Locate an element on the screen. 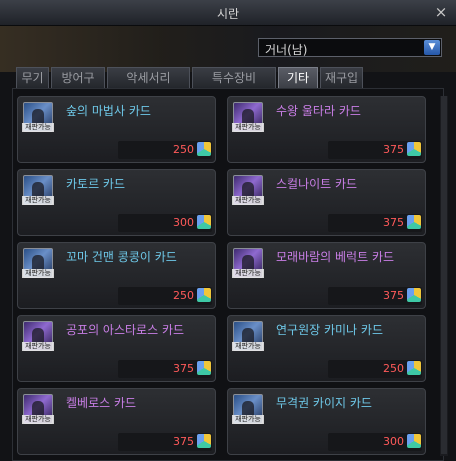  tab-armor: 방어구 is located at coordinates (78, 77).